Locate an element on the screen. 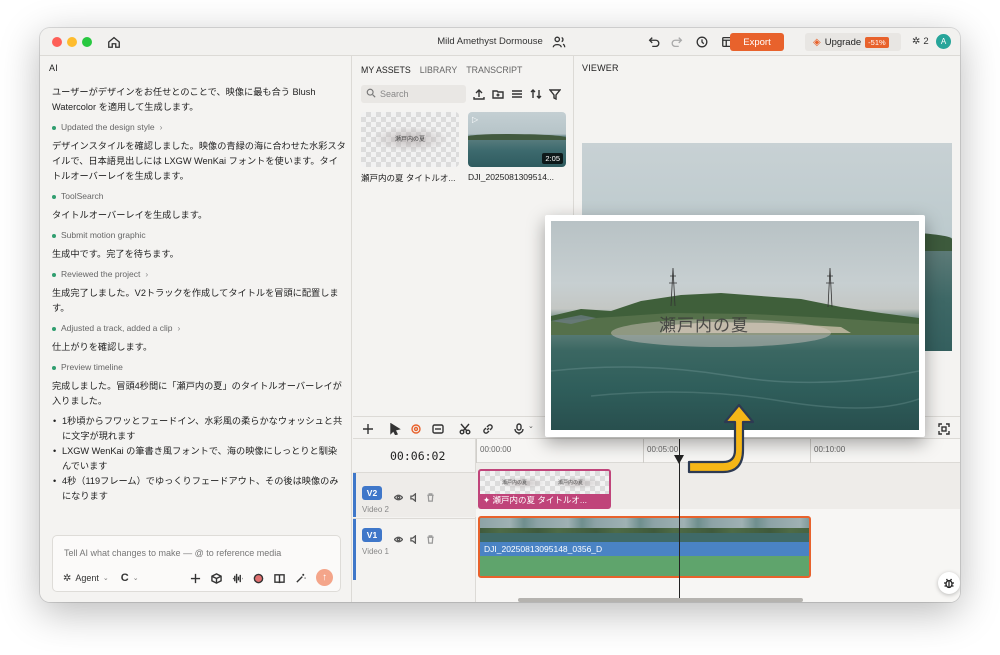 The height and width of the screenshot is (655, 1000). duration-badge: 2:05 is located at coordinates (552, 158).